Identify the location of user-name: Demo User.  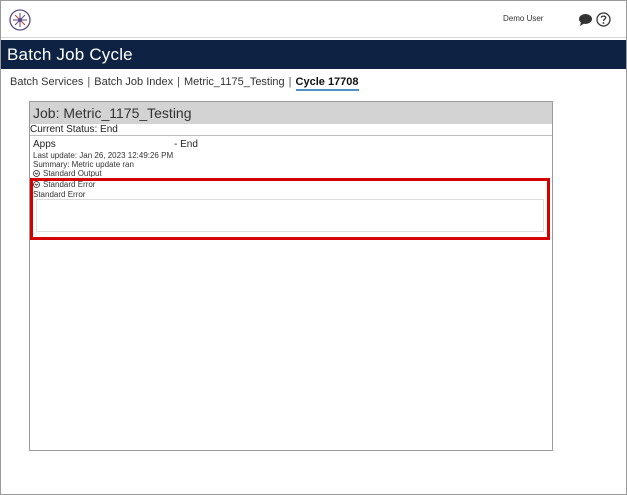
(523, 18).